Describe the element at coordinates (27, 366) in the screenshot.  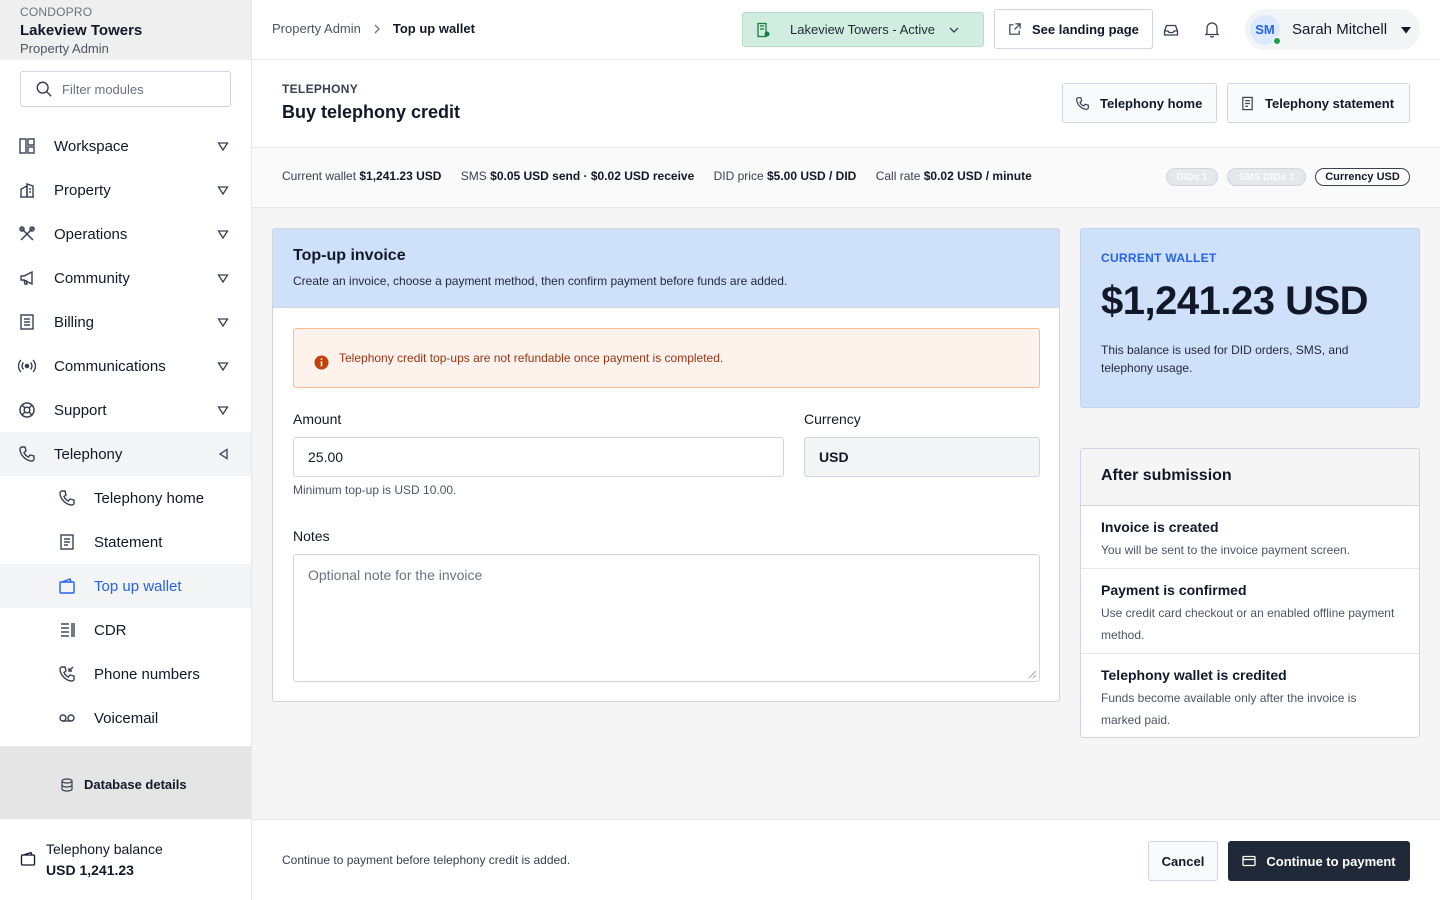
I see `broadcast-icon` at that location.